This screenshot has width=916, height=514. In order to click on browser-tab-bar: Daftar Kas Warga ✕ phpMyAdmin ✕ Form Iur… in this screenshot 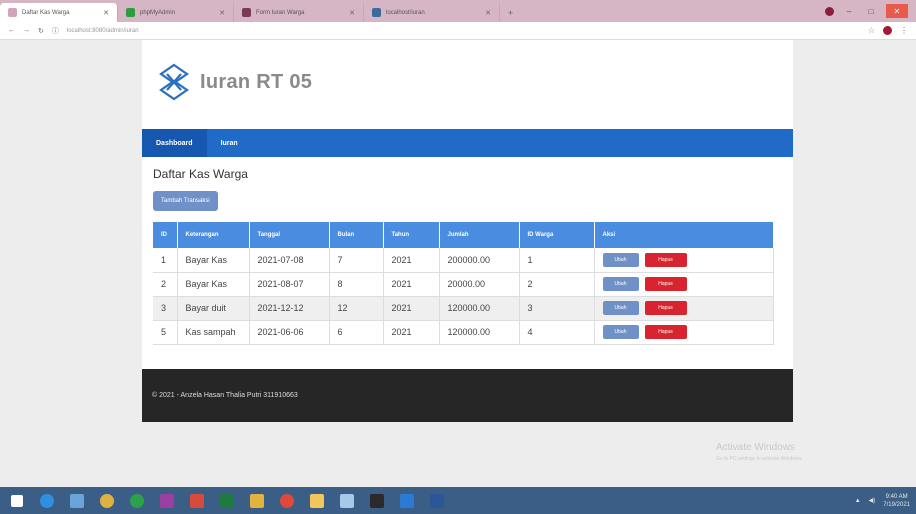, I will do `click(458, 11)`.